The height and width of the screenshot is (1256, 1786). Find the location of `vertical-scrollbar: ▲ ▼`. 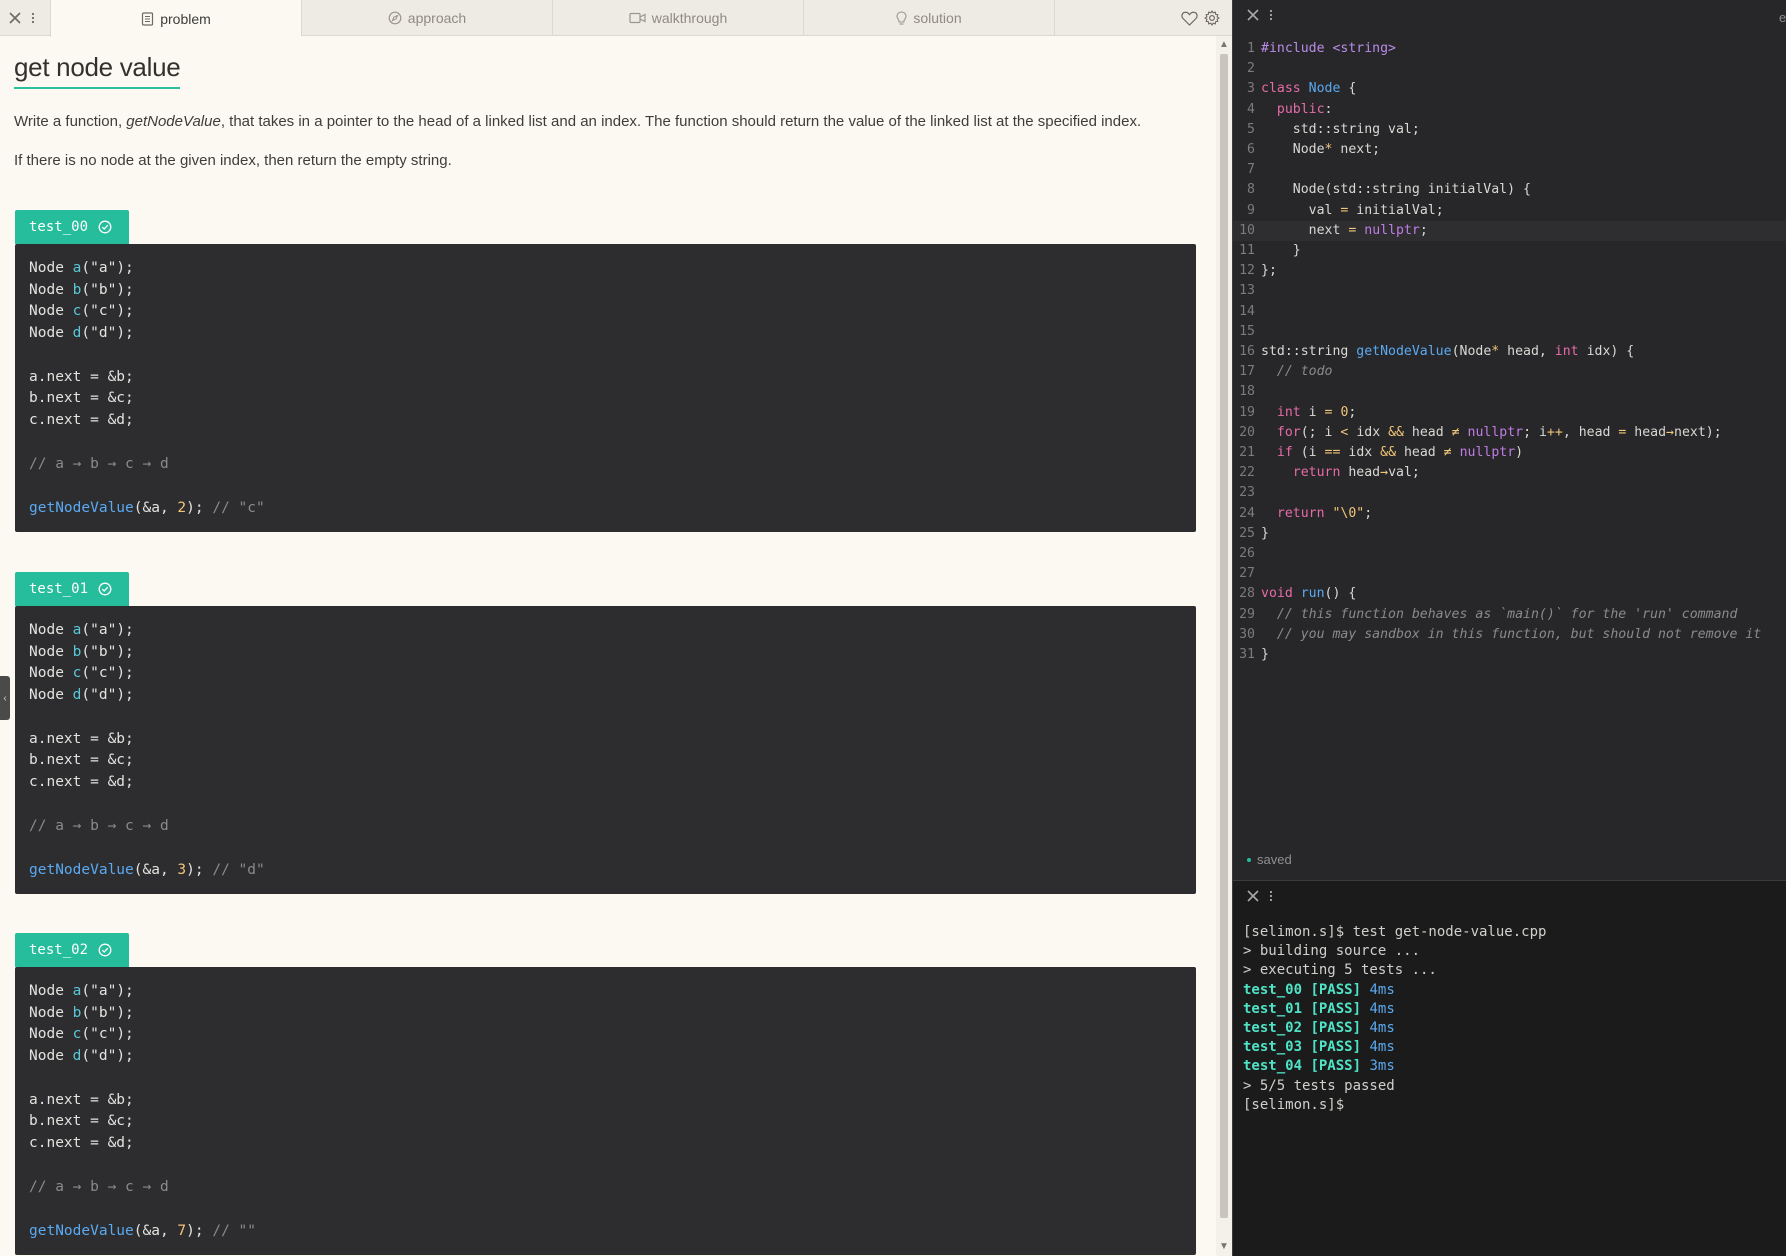

vertical-scrollbar: ▲ ▼ is located at coordinates (1224, 646).